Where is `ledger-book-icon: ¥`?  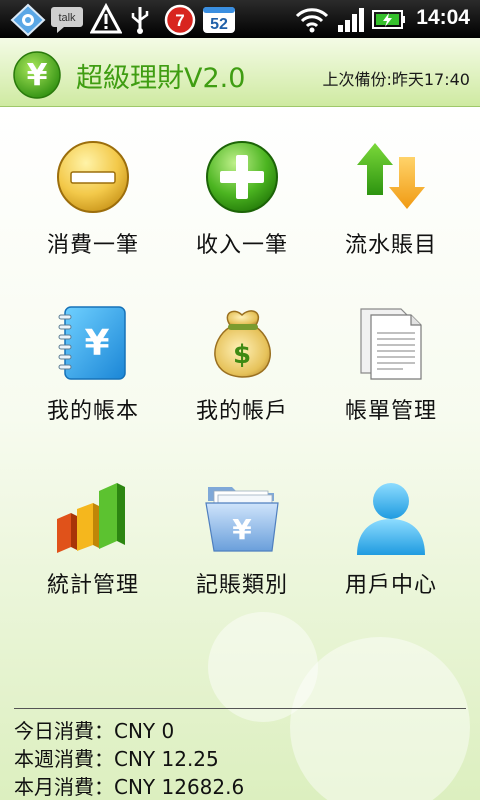
ledger-book-icon: ¥ is located at coordinates (92, 343).